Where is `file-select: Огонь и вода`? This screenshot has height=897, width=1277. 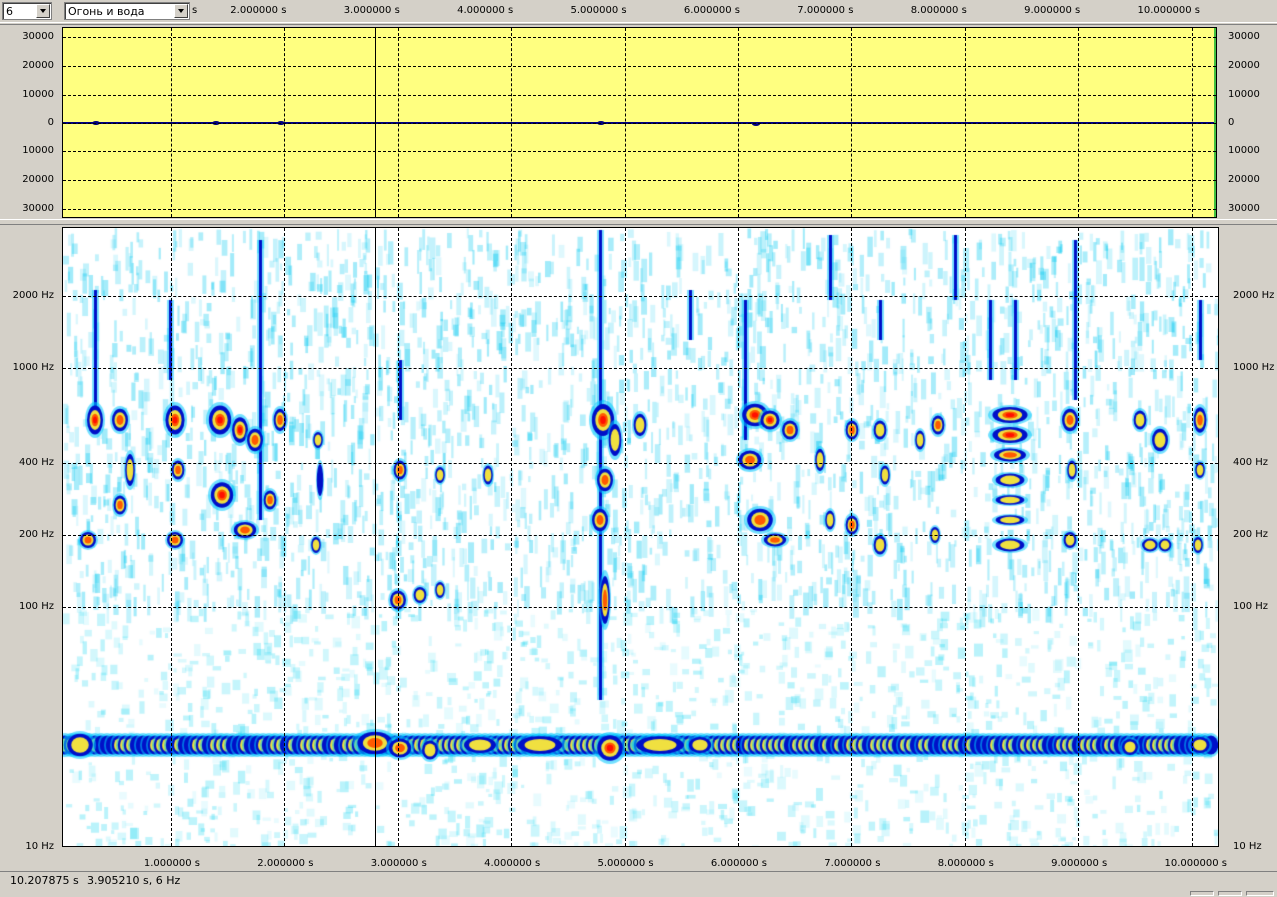 file-select: Огонь и вода is located at coordinates (127, 11).